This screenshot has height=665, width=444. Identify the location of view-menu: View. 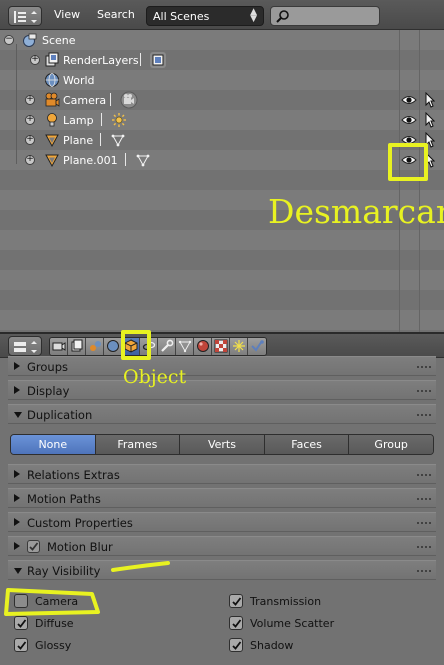
(67, 14).